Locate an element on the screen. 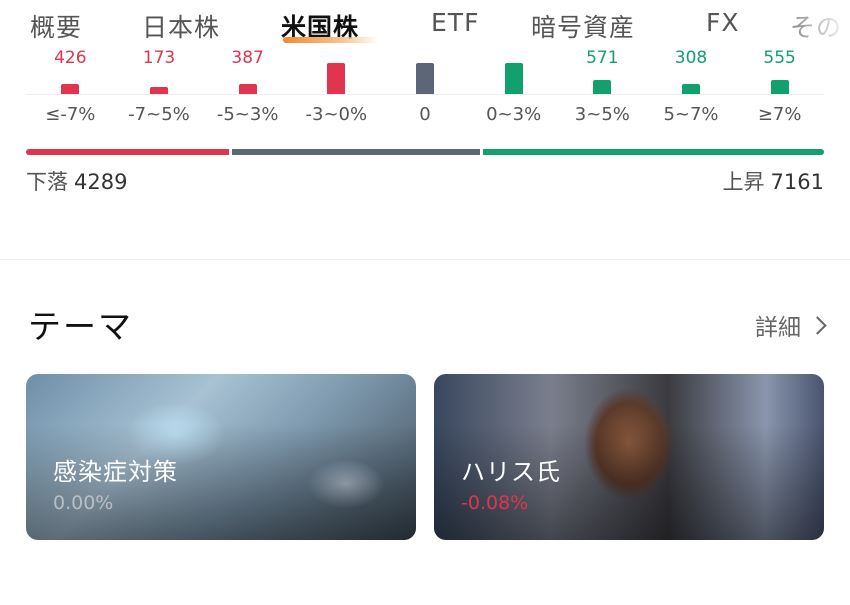 Image resolution: width=850 pixels, height=605 pixels. theme-detail-link: 詳細 is located at coordinates (791, 325).